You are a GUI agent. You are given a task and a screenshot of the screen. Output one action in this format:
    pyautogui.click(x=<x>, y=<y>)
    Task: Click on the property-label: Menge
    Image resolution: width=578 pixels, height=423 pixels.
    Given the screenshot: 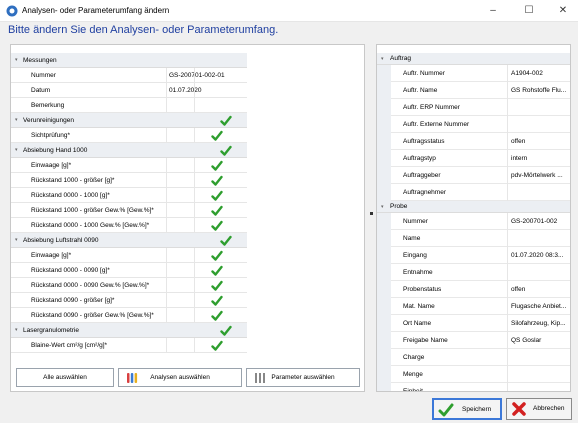 What is the action you would take?
    pyautogui.click(x=413, y=374)
    